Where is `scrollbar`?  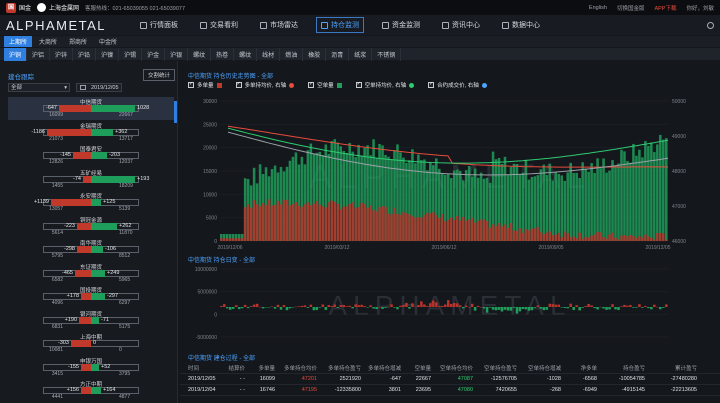 scrollbar is located at coordinates (175, 112).